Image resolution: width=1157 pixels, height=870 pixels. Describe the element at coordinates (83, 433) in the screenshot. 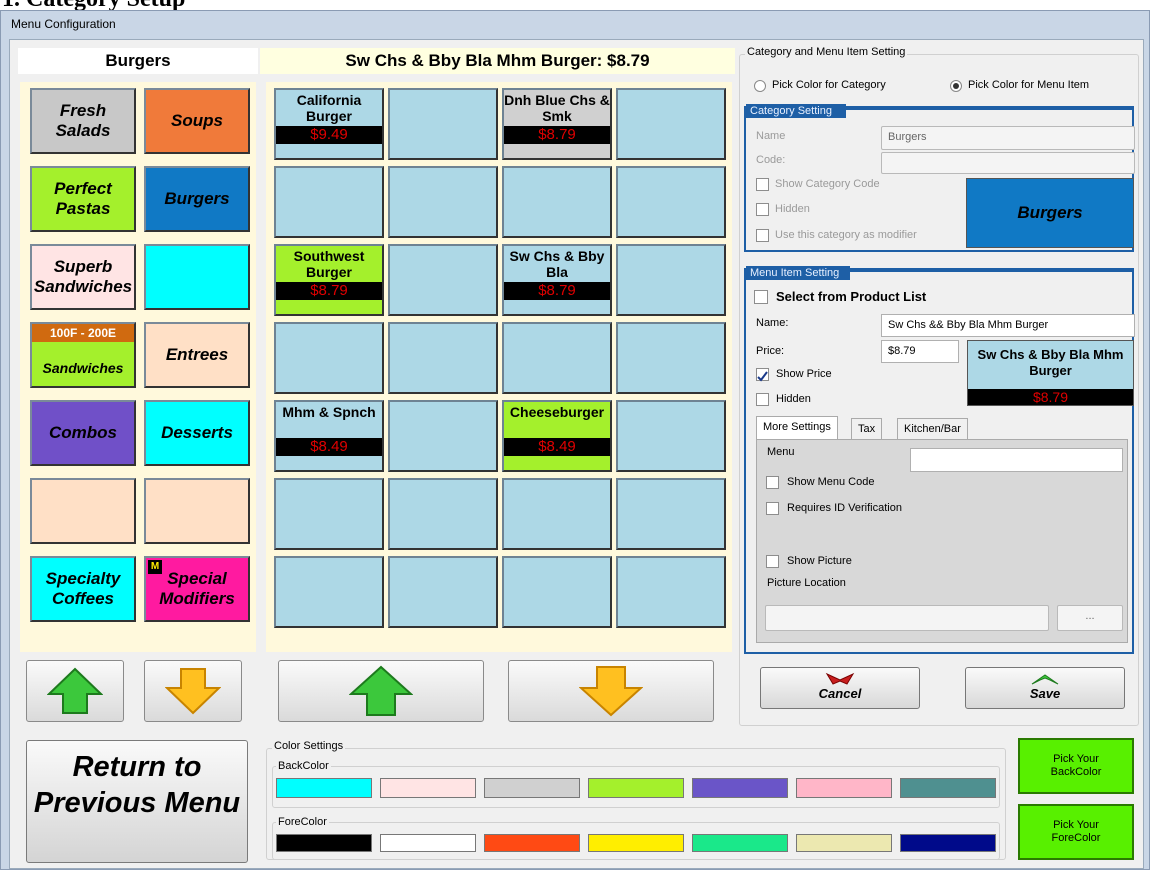

I see `category-tile: Combos` at that location.